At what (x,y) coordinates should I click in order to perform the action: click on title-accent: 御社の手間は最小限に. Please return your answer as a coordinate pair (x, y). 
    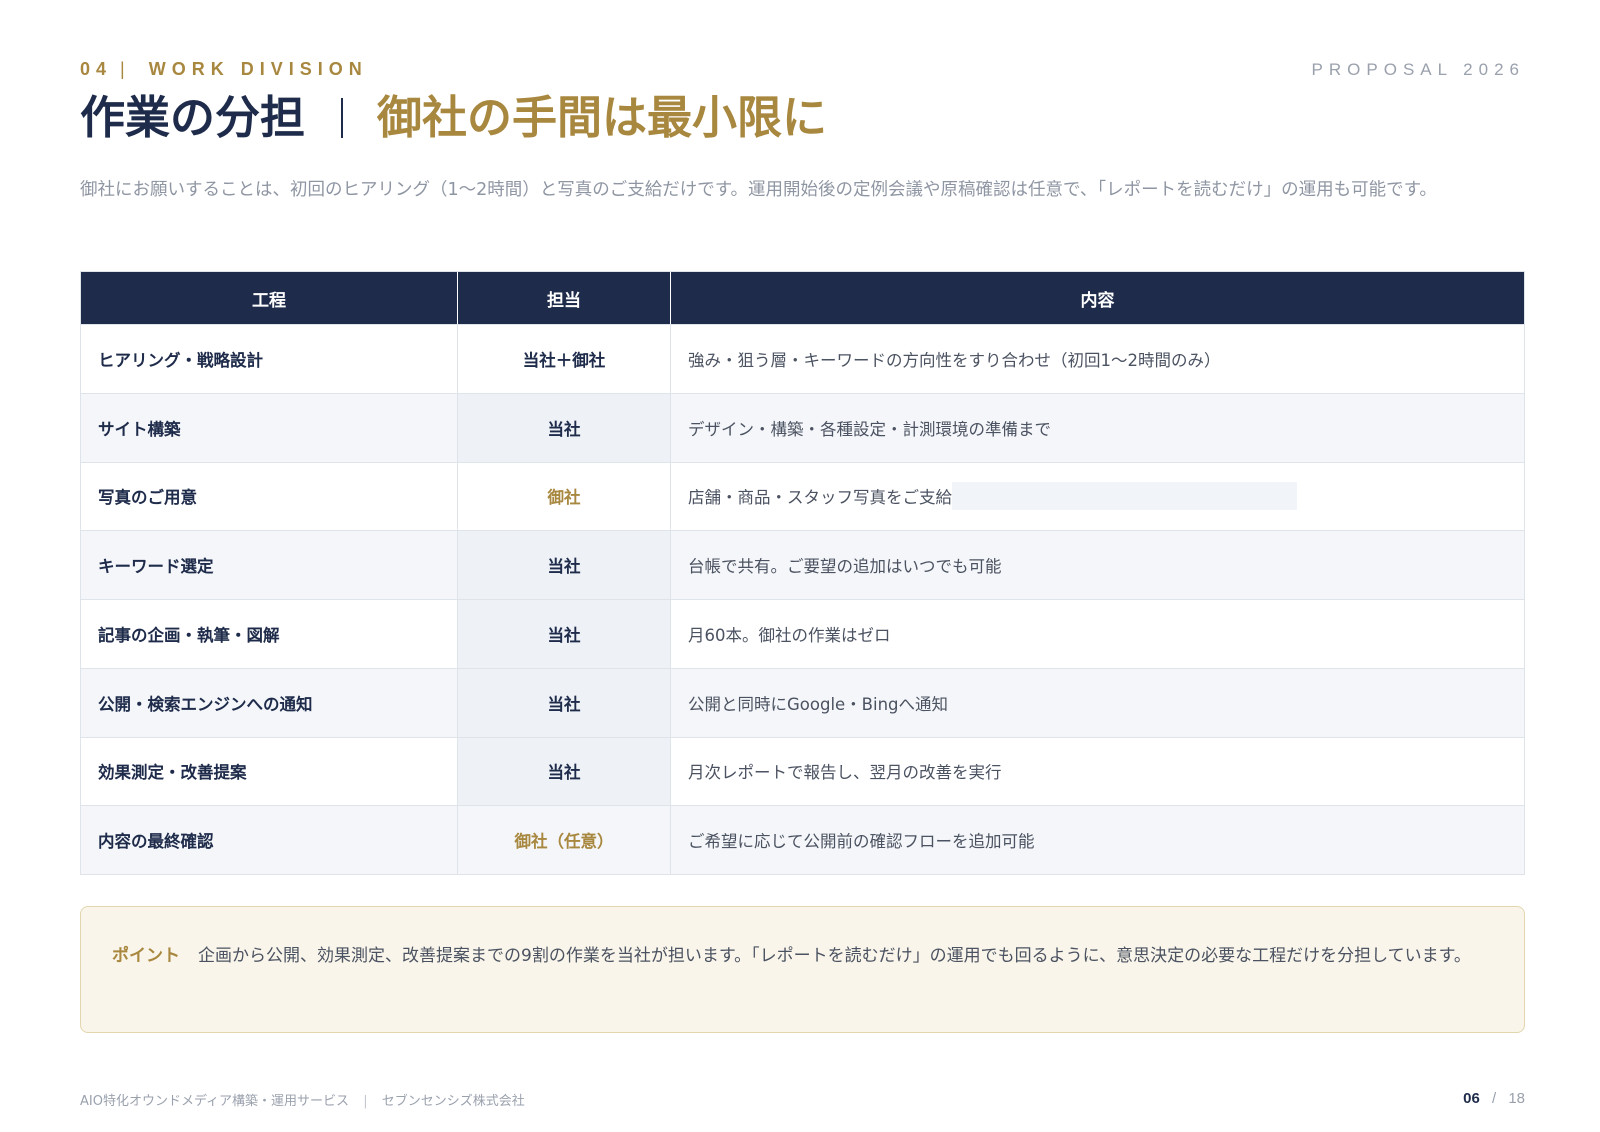
    Looking at the image, I should click on (602, 117).